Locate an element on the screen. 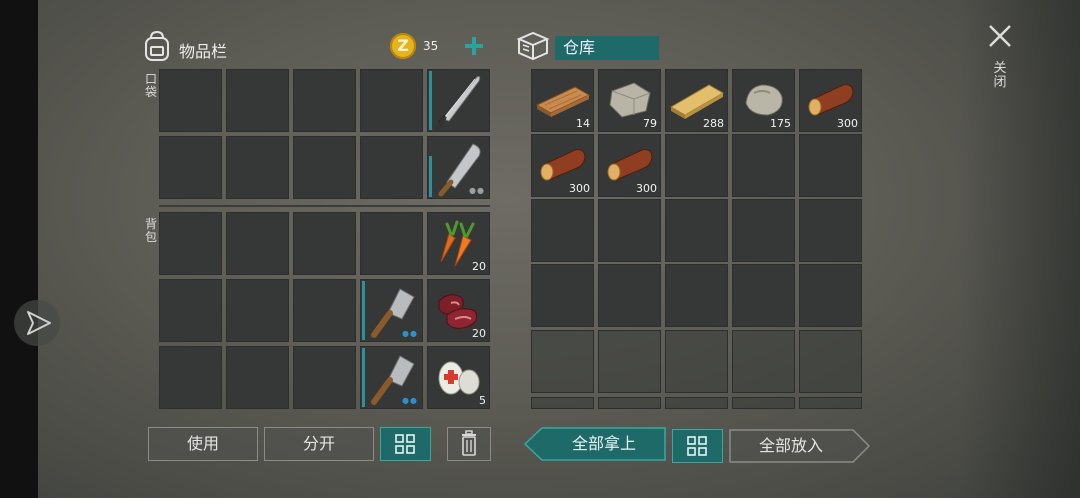 The width and height of the screenshot is (1080, 498). share-button is located at coordinates (37, 323).